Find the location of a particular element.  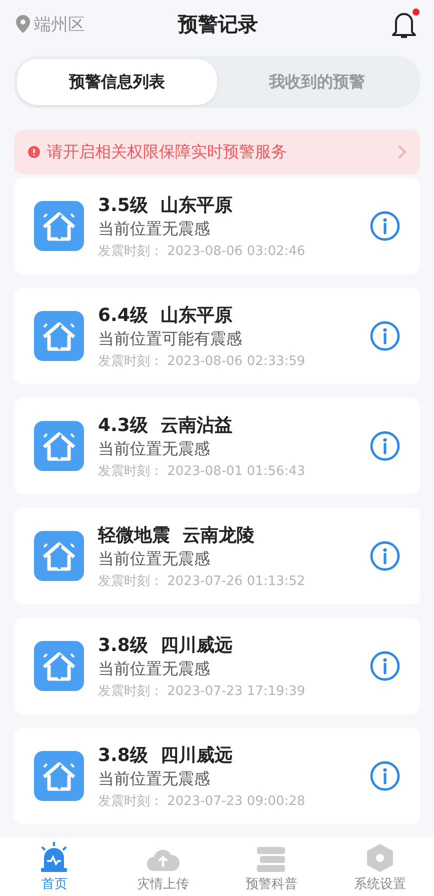

quake-time: 发震时刻： 2023-08-06 03:02:46 is located at coordinates (202, 251).